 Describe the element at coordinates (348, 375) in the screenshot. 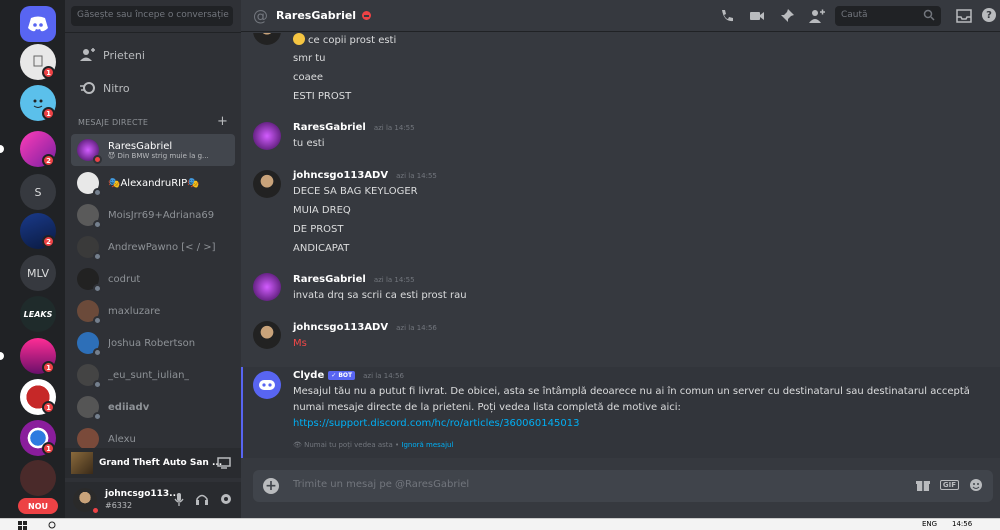

I see `message-author: Clyde ✓ BOT azi la 14:56` at that location.